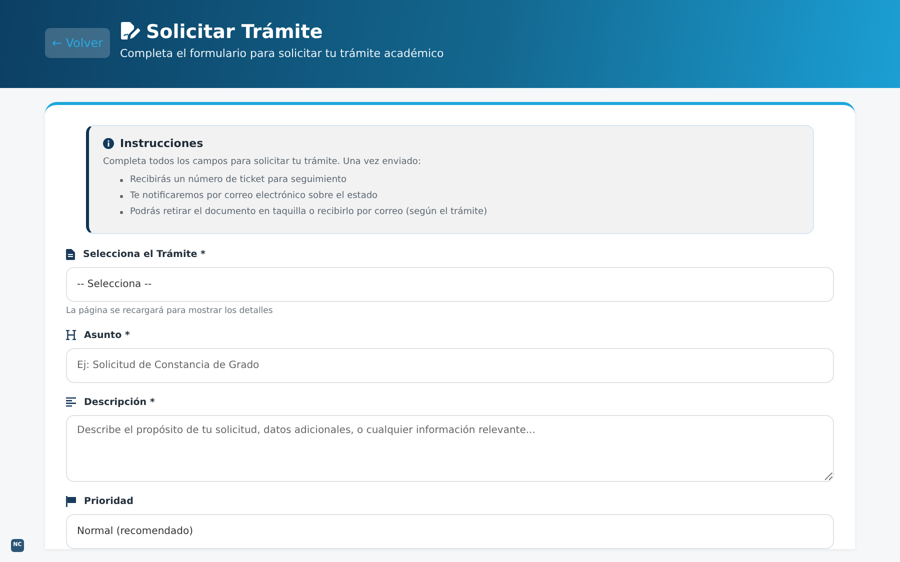 Image resolution: width=900 pixels, height=562 pixels. Describe the element at coordinates (71, 501) in the screenshot. I see `flag-icon` at that location.